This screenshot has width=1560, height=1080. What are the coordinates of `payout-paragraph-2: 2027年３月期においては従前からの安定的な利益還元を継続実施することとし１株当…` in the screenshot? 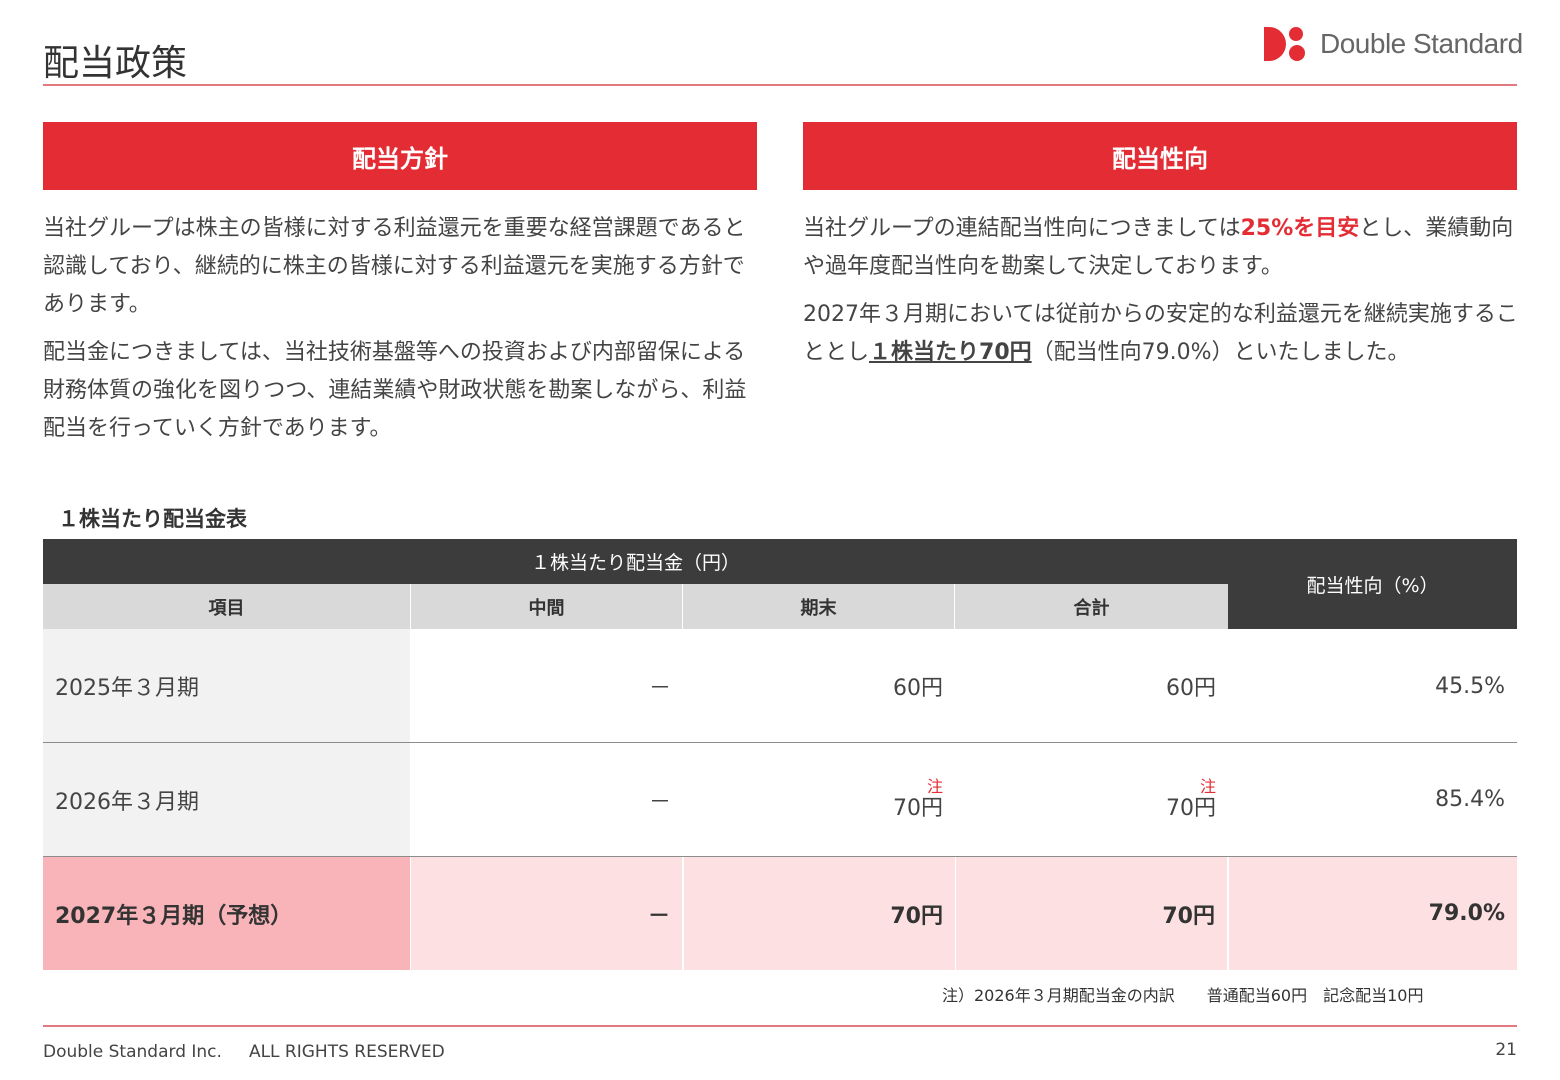 It's located at (1168, 334).